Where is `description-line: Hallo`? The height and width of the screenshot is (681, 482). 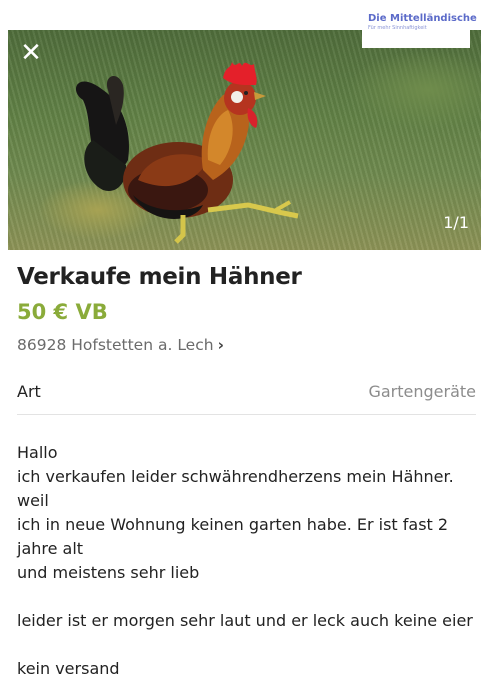 description-line: Hallo is located at coordinates (37, 452).